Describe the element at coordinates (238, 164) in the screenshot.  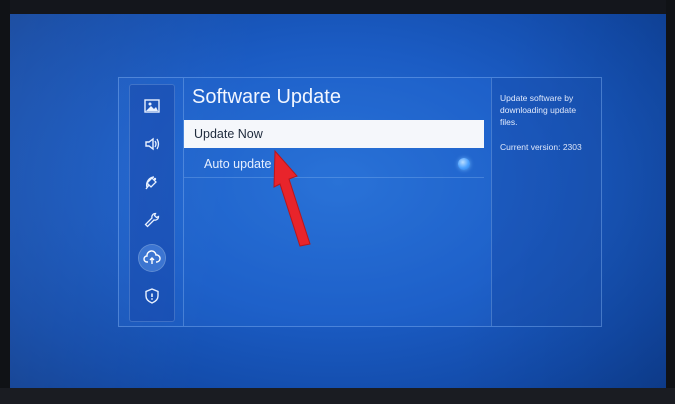
I see `auto-update-label: Auto update` at that location.